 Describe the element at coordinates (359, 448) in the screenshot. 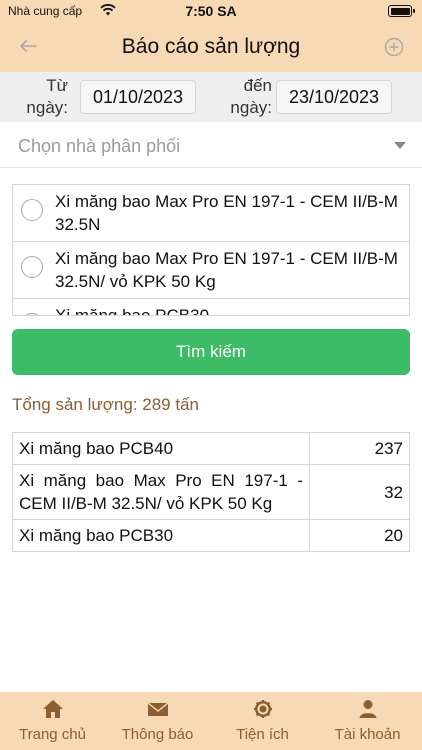

I see `result-qty: 237` at that location.